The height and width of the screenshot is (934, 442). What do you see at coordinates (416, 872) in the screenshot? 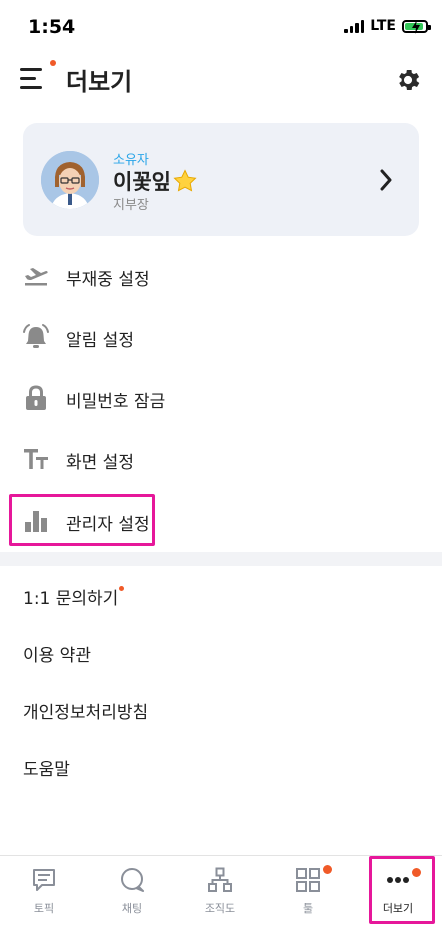
I see `more-badge` at bounding box center [416, 872].